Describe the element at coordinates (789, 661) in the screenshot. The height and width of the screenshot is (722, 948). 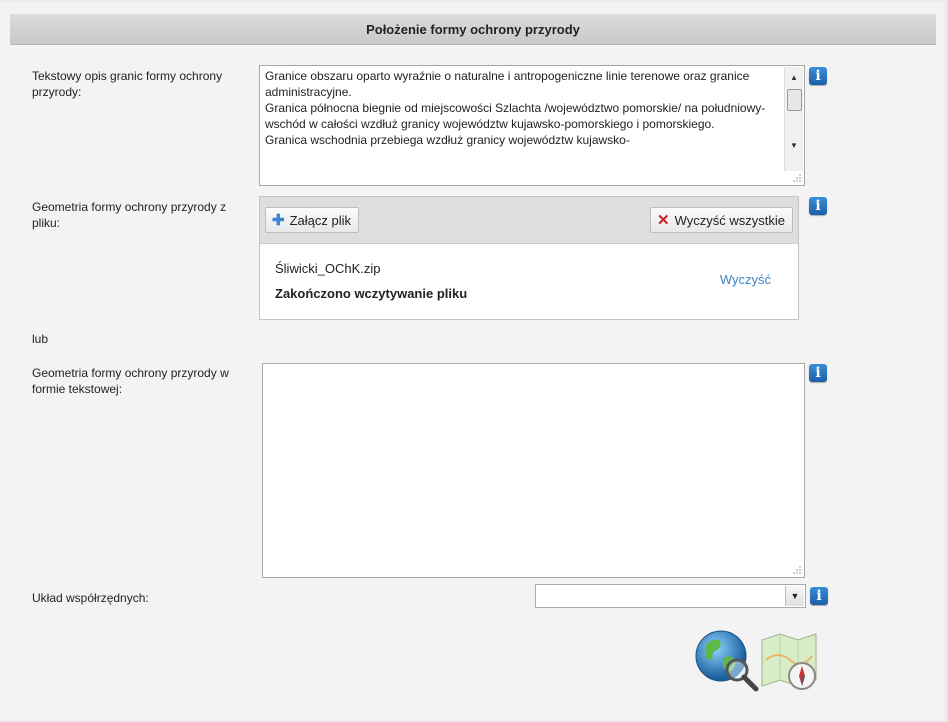
I see `map-compass-icon` at that location.